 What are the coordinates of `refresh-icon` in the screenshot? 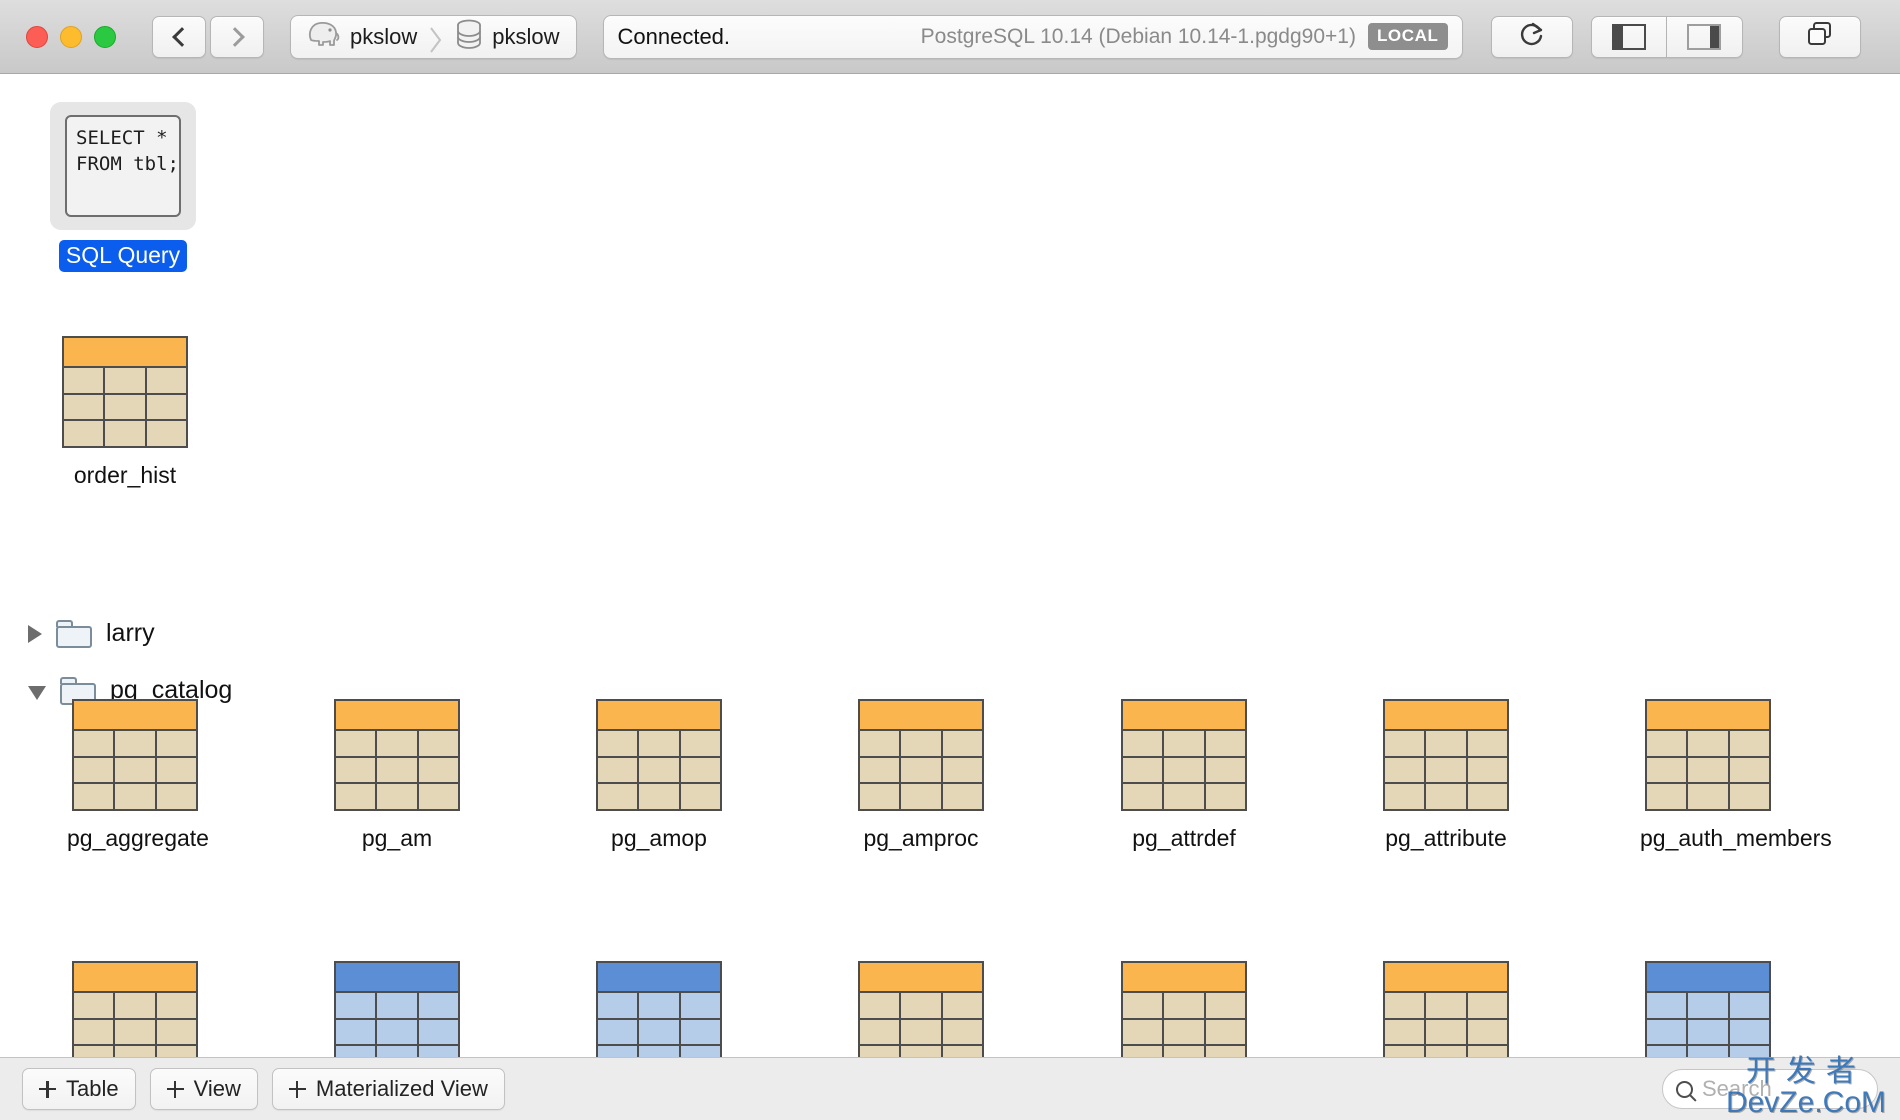 It's located at (1532, 36).